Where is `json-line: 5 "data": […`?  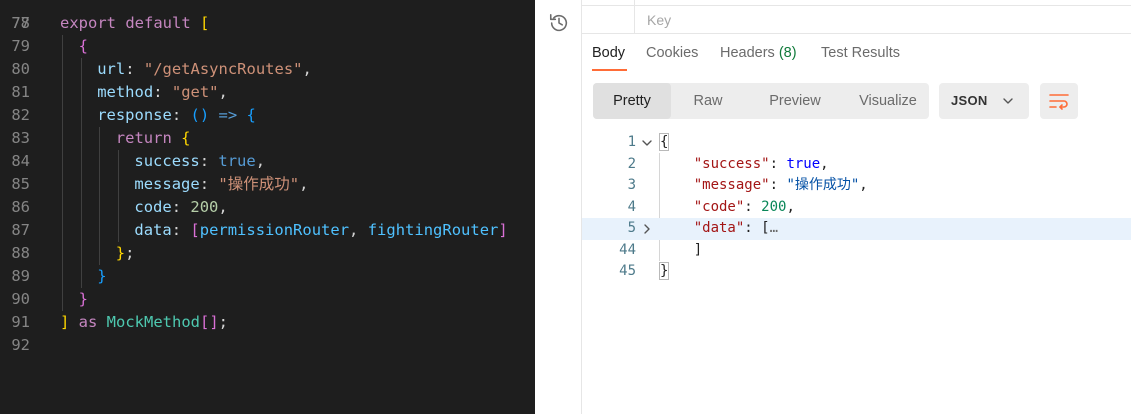
json-line: 5 "data": [… is located at coordinates (856, 229).